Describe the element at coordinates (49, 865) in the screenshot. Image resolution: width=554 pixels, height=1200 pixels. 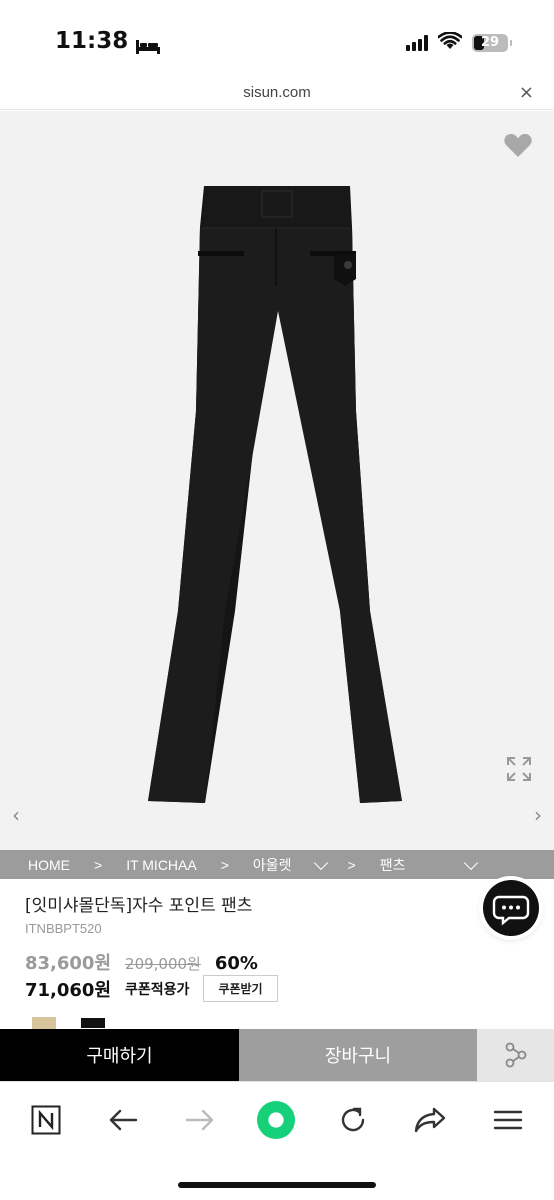
I see `breadcrumb-home: HOME` at that location.